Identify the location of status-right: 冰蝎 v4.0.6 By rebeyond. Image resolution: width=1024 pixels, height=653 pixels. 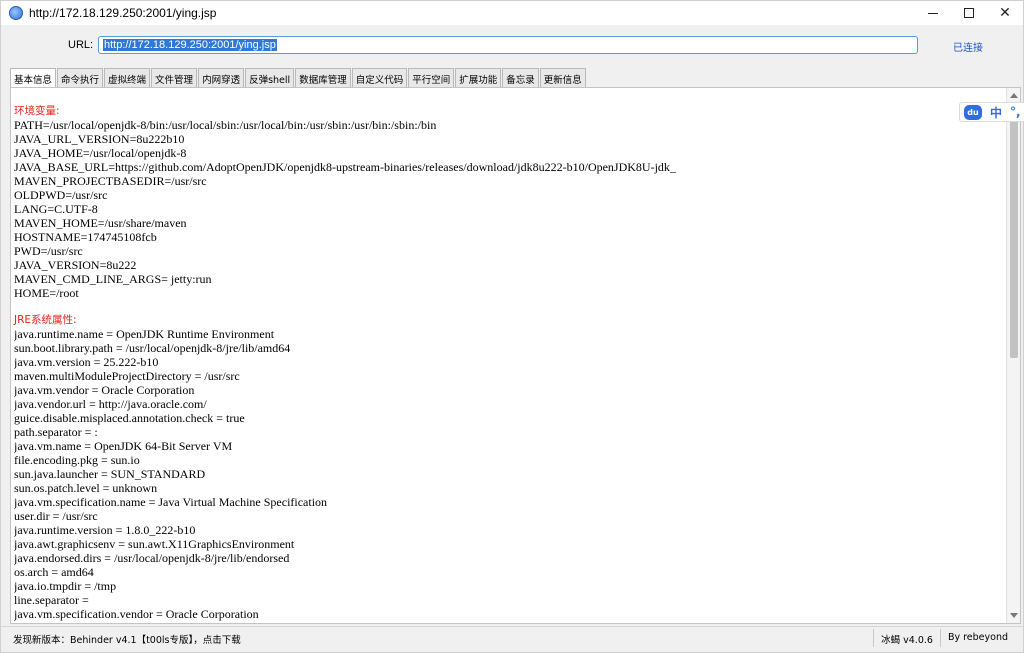
(944, 638).